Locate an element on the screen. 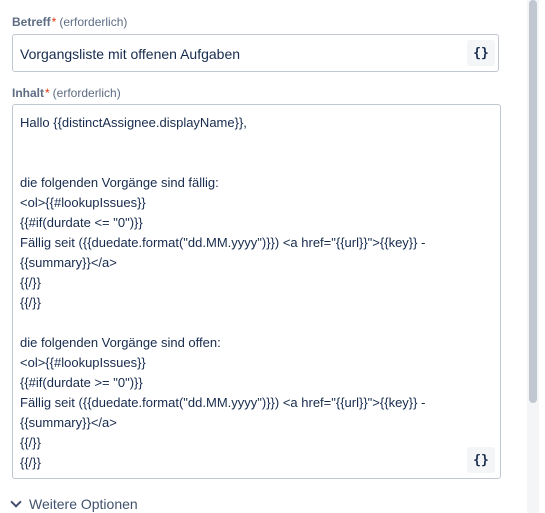  more-options-toggle: Weitere Optionen is located at coordinates (74, 504).